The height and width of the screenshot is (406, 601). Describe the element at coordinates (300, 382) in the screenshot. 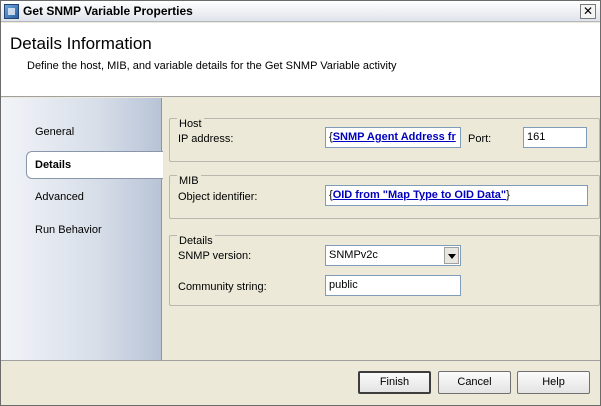

I see `button-bar: Finish Cancel Help` at that location.